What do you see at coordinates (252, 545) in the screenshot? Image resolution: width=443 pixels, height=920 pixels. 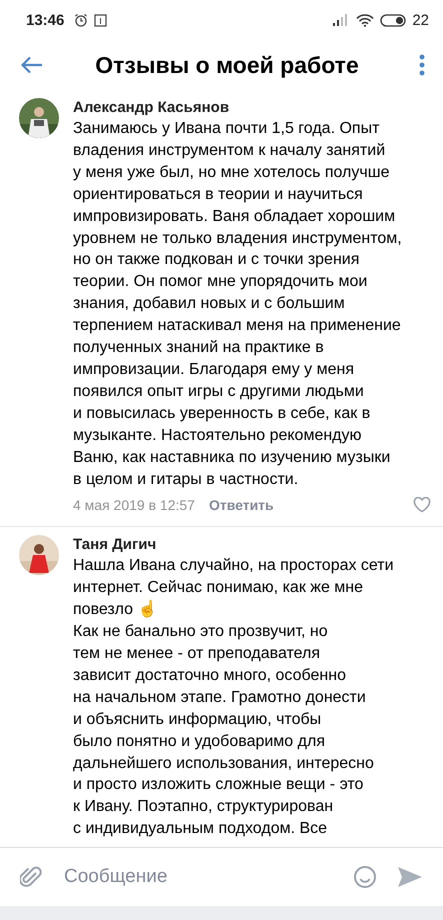 I see `author-name: Таня Дигич` at bounding box center [252, 545].